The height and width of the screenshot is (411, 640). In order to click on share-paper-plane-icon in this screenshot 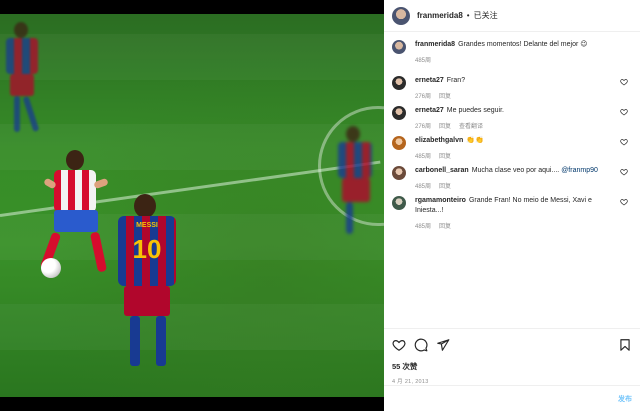, I will do `click(443, 345)`.